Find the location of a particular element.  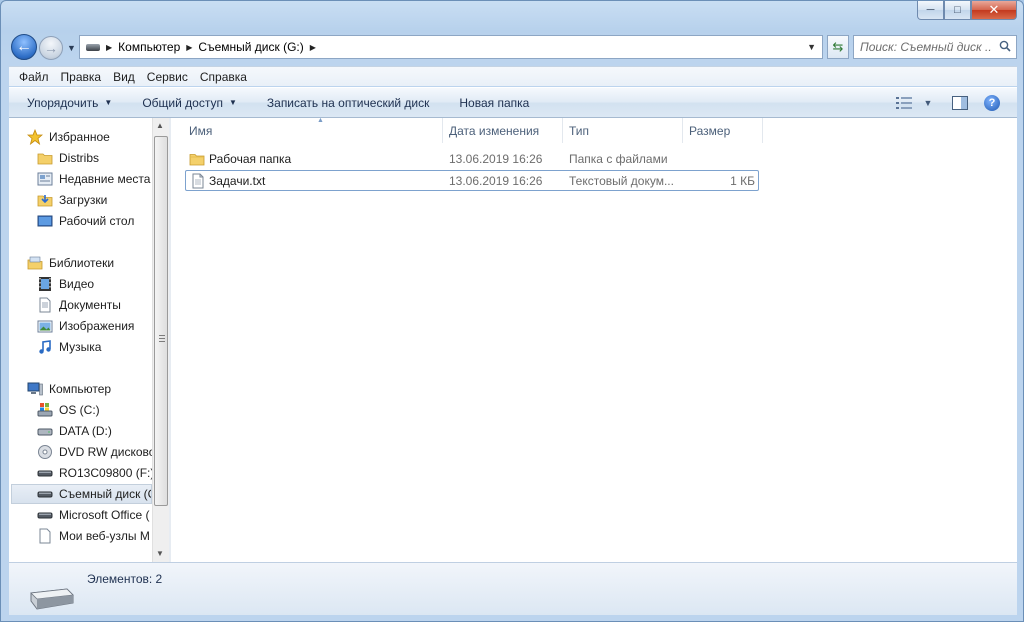

navigation-scrollbar: ▲ ▼ is located at coordinates (160, 340).